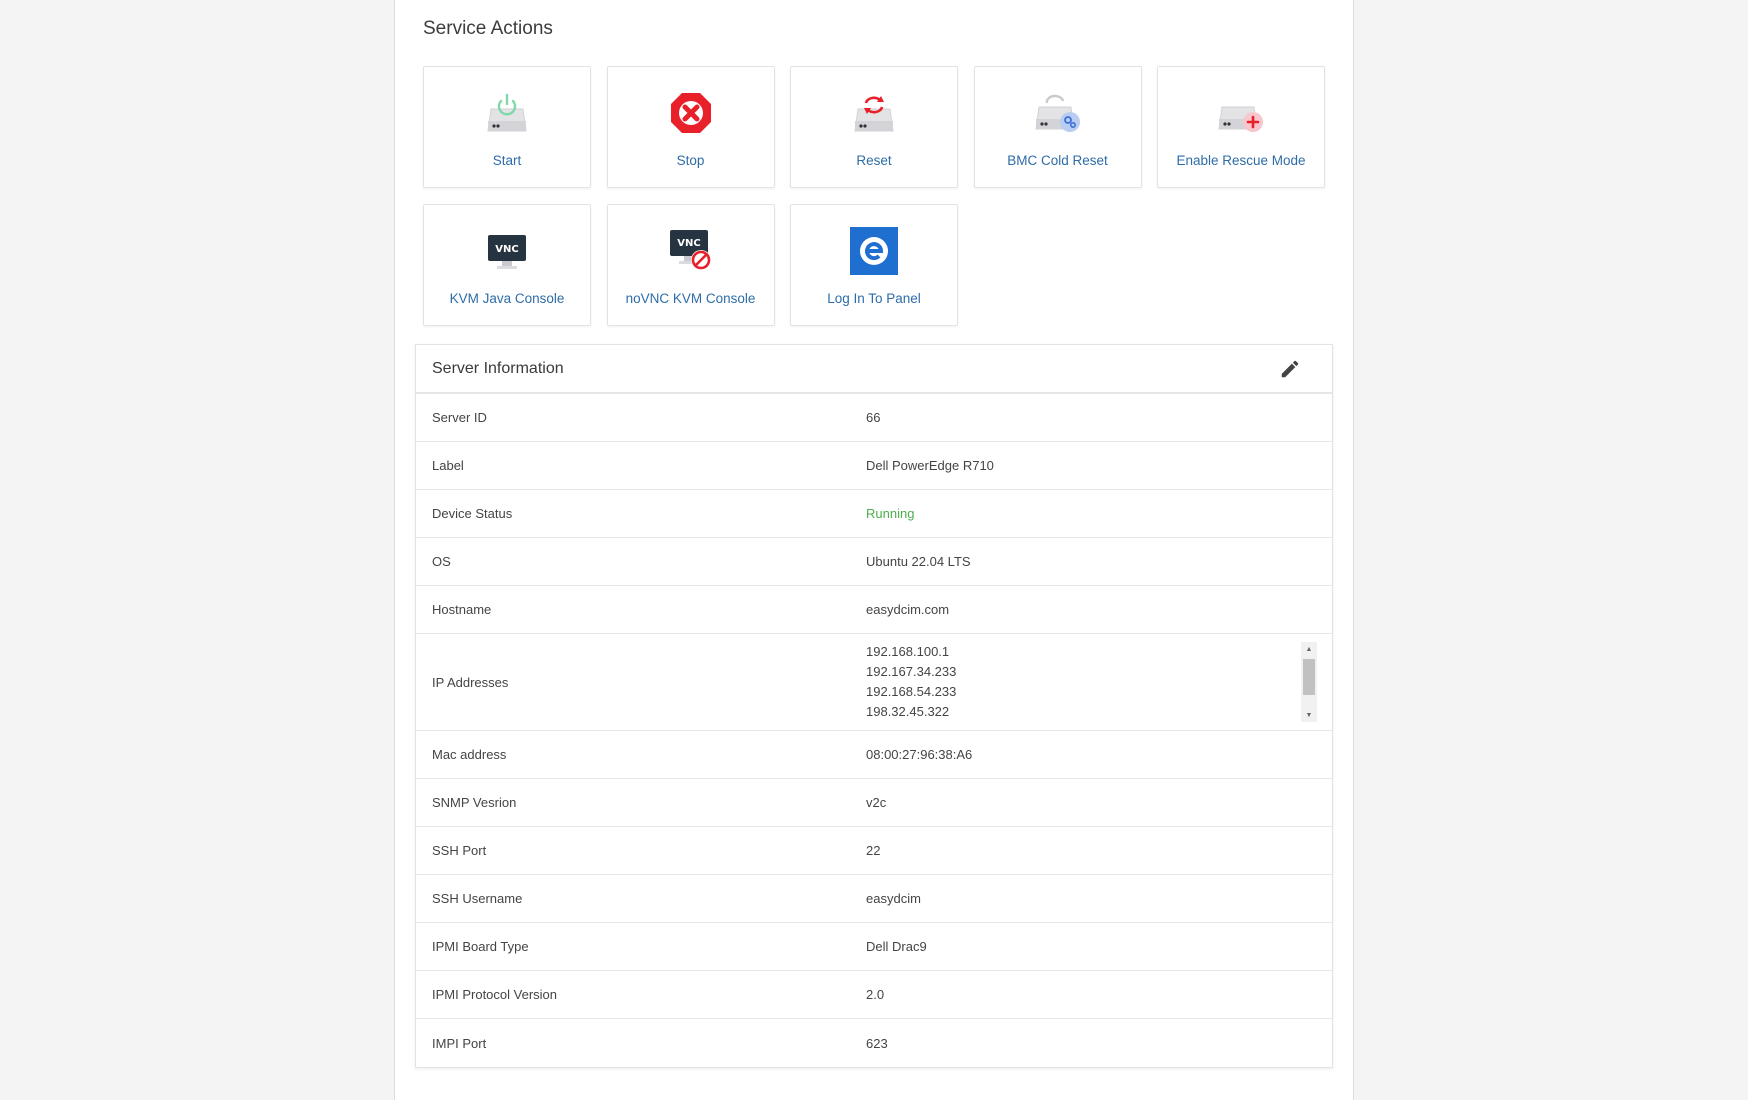 The width and height of the screenshot is (1748, 1100). I want to click on info-row-snmp-version: SNMP Vesrion v2c, so click(874, 803).